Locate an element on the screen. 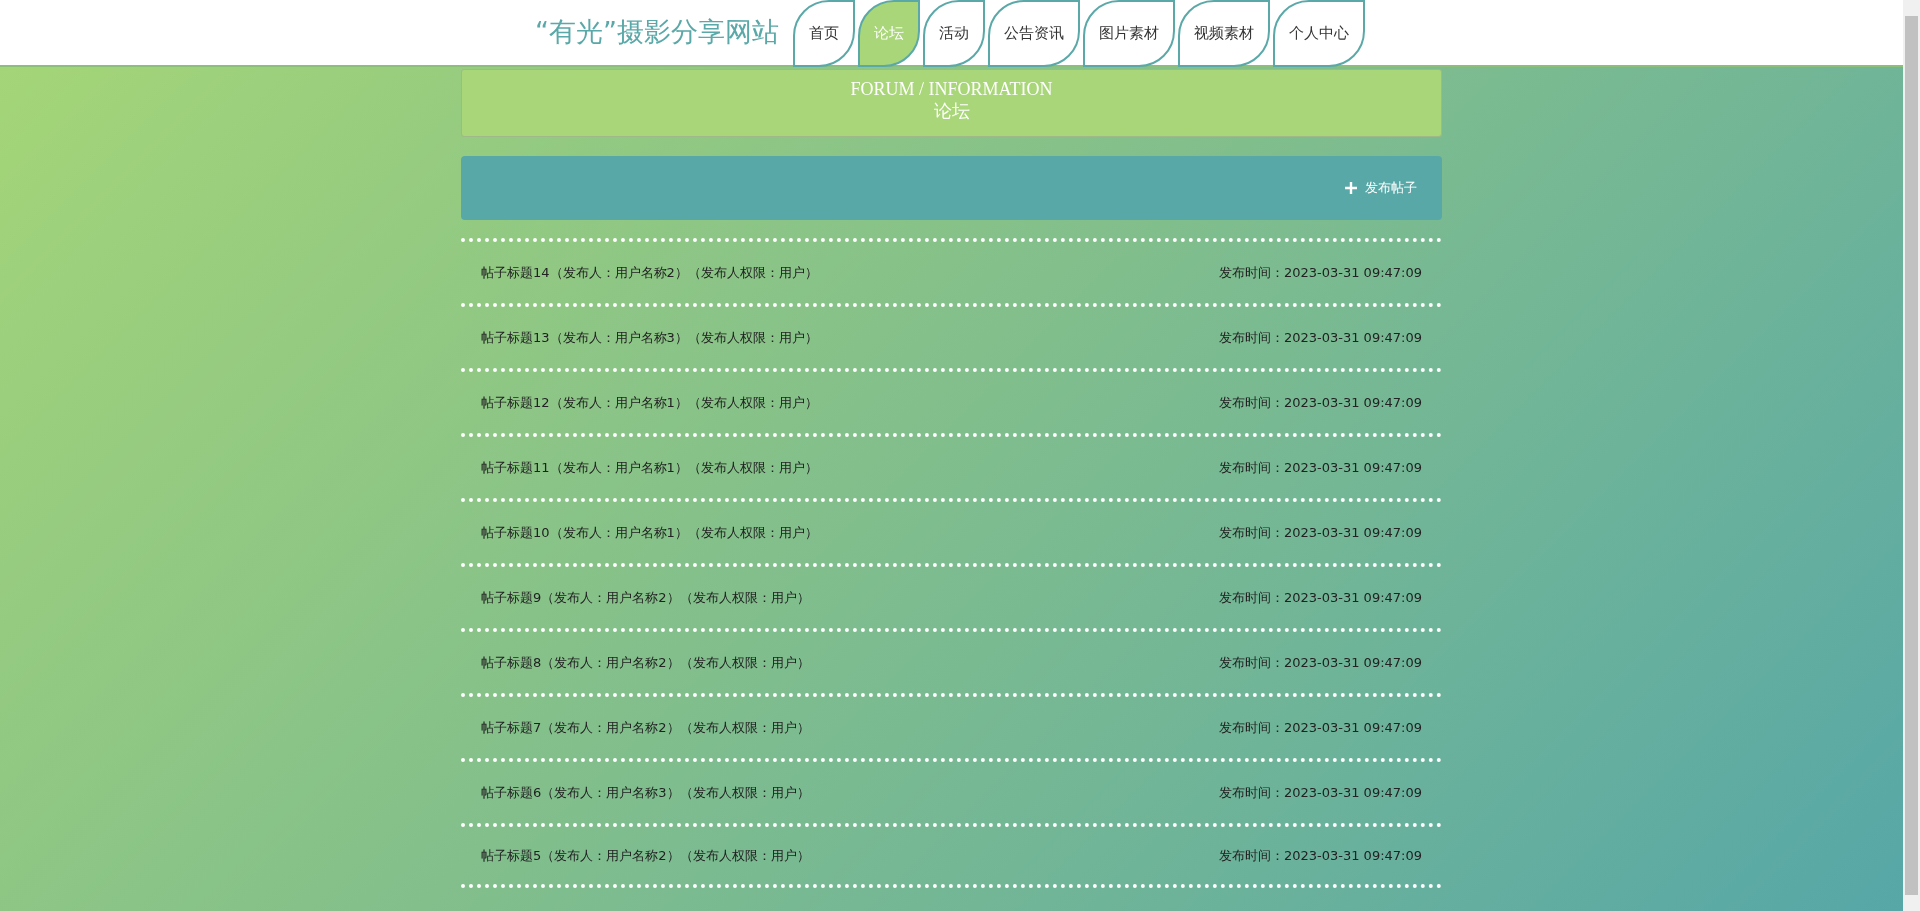 The height and width of the screenshot is (911, 1920). nav-tab: 视频素材 is located at coordinates (1224, 33).